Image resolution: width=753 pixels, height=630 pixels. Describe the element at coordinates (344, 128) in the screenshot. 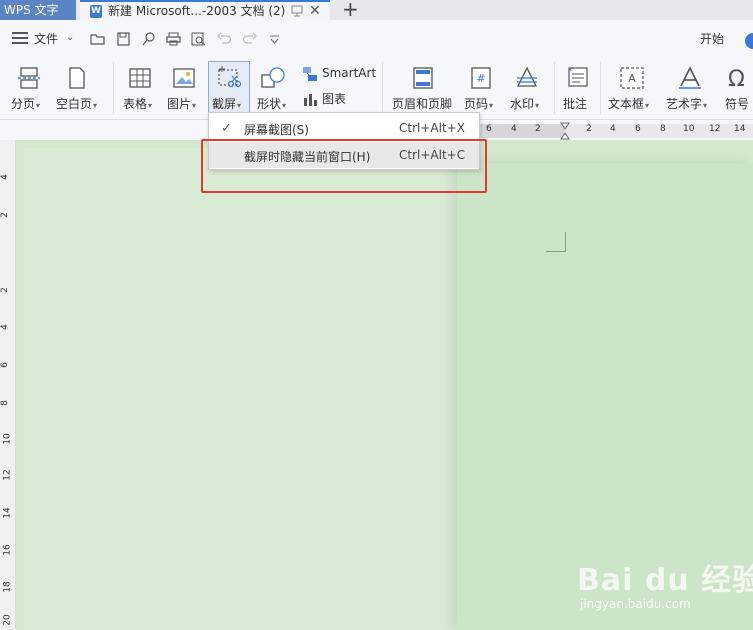

I see `menu-item-screen-capture: ✓ 屏幕截图(S) Ctrl+Alt+X` at that location.